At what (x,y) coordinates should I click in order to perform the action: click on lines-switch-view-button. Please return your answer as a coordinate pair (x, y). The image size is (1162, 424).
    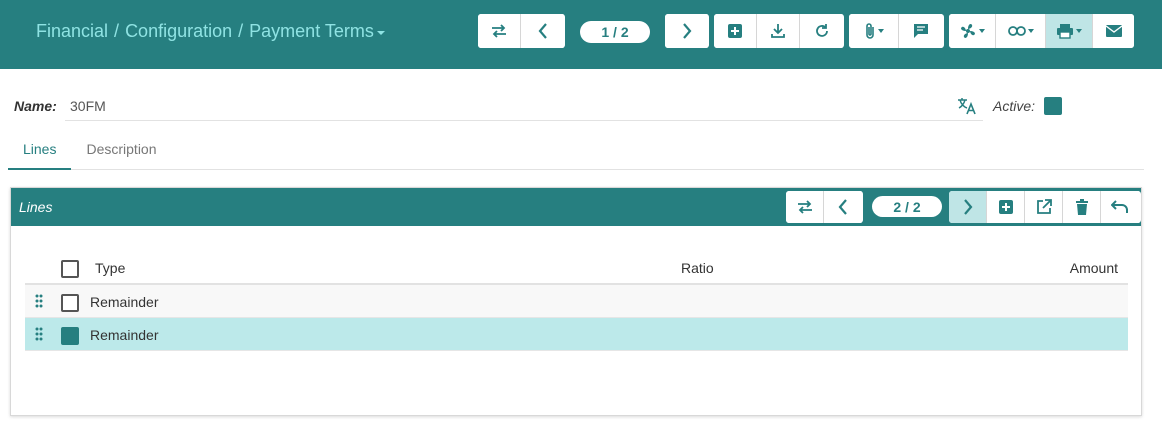
    Looking at the image, I should click on (805, 207).